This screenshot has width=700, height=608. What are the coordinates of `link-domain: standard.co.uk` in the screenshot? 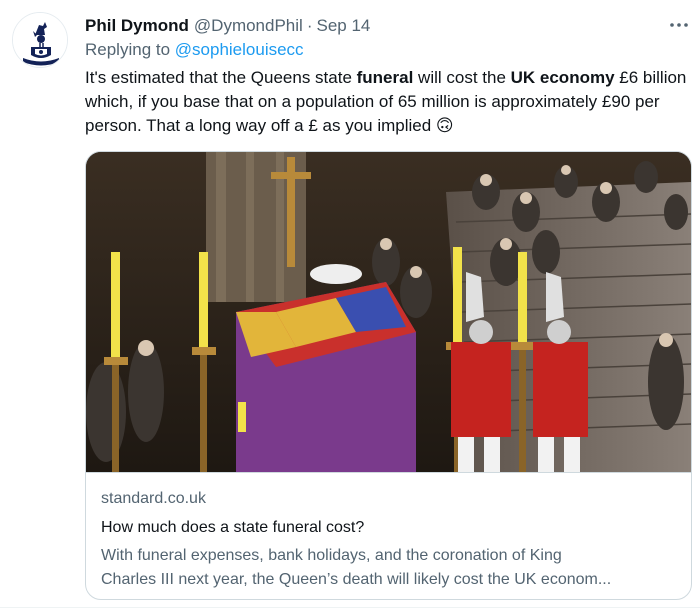 It's located at (153, 498).